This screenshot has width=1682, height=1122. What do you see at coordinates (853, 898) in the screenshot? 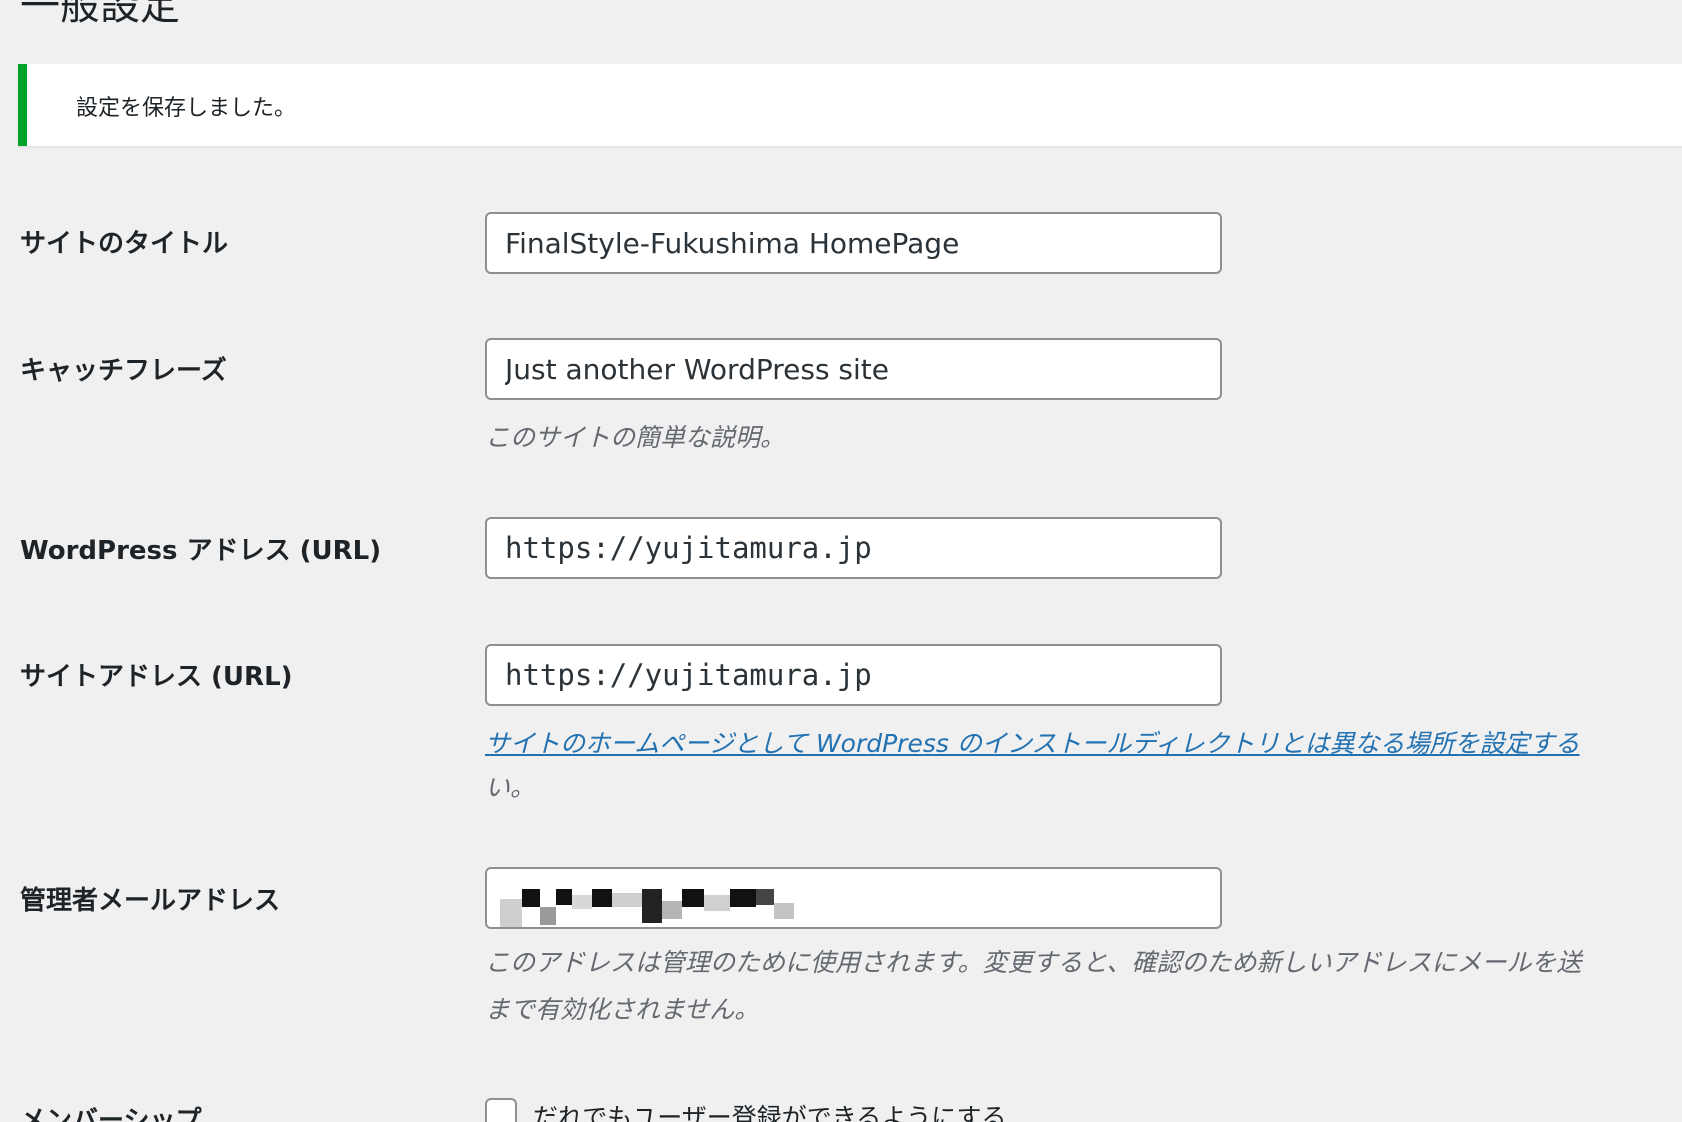
I see `admin-email-input` at bounding box center [853, 898].